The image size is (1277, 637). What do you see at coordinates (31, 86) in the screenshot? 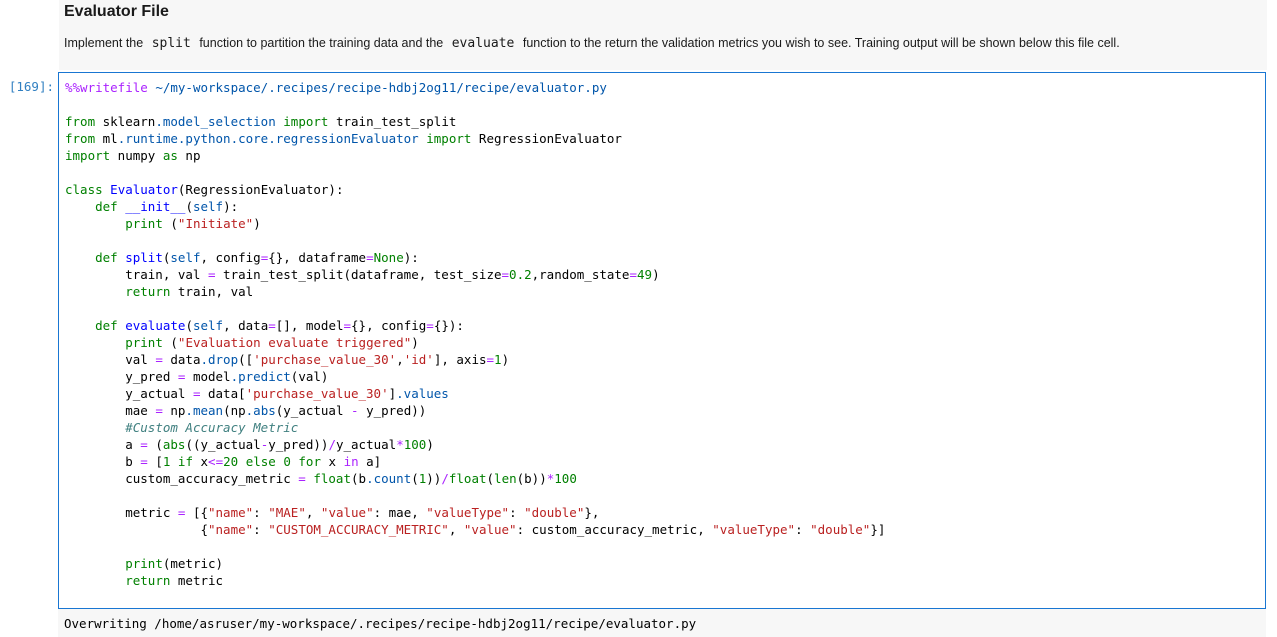
I see `execution-count-prompt: [169]:` at bounding box center [31, 86].